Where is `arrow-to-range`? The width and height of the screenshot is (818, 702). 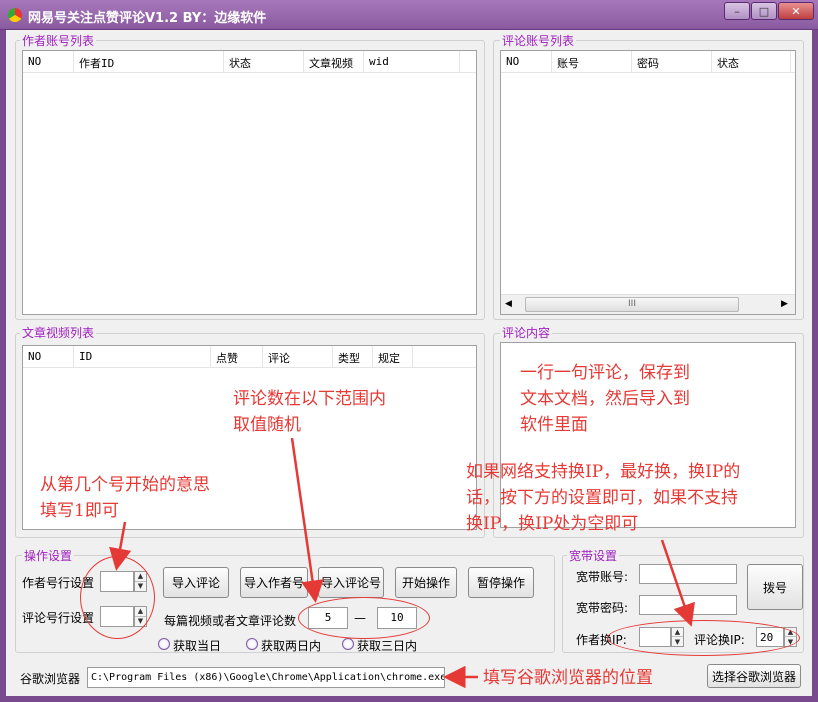
arrow-to-range is located at coordinates (307, 520).